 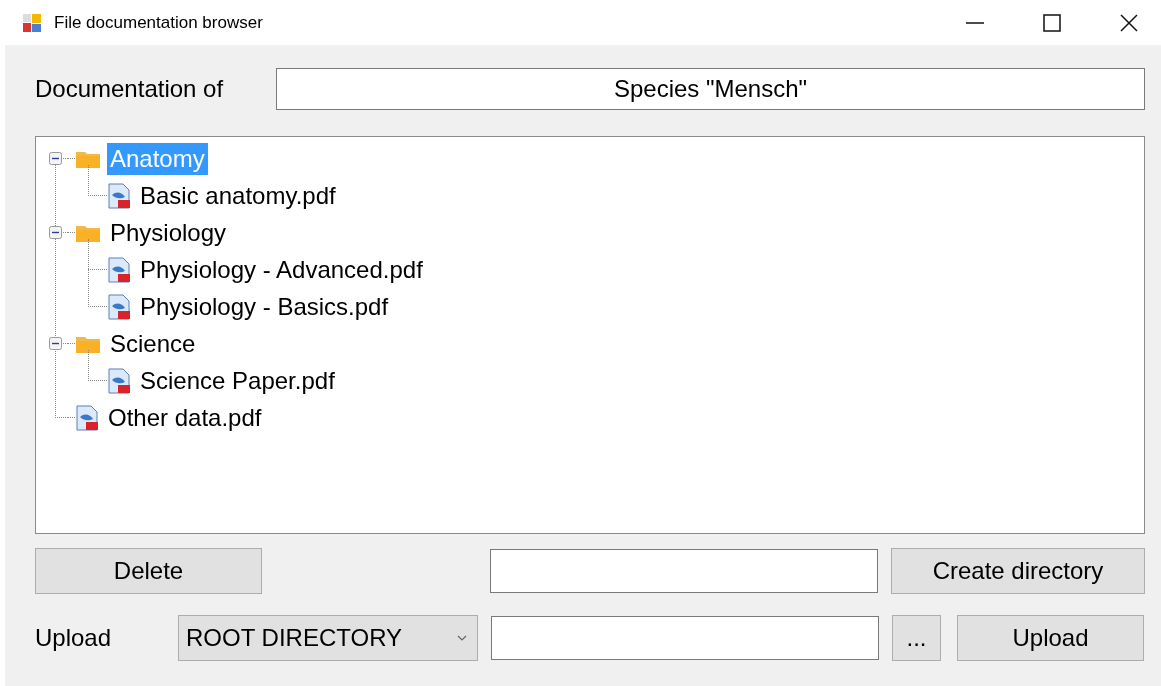 I want to click on create-directory-button: Create directory, so click(x=1018, y=571).